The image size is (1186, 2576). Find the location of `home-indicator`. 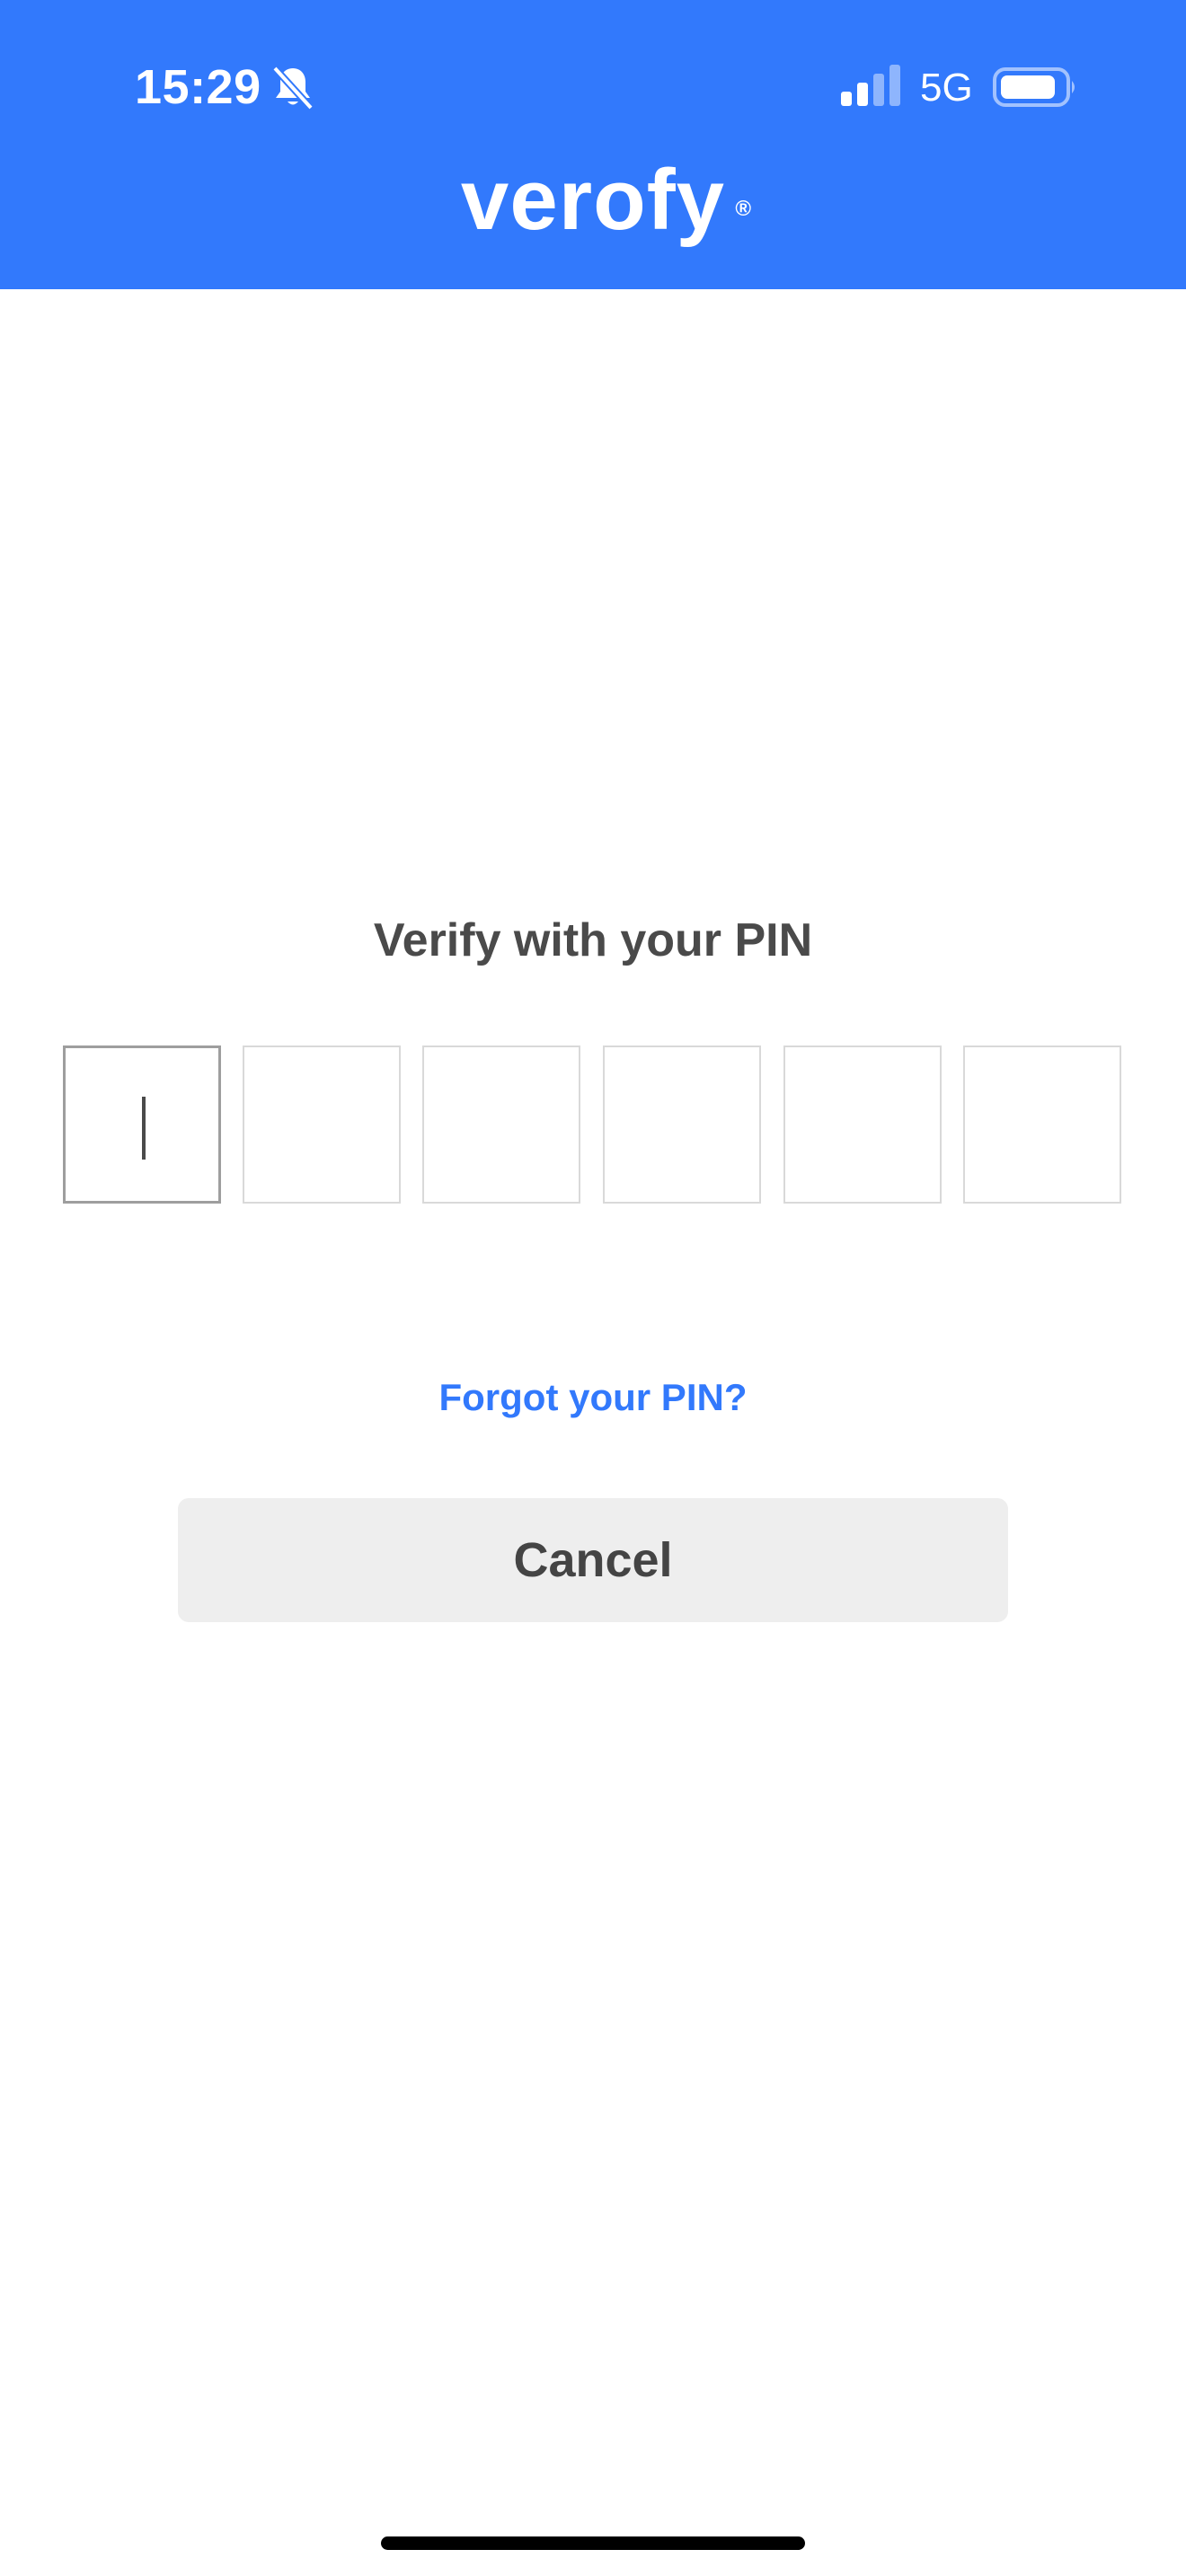

home-indicator is located at coordinates (593, 2543).